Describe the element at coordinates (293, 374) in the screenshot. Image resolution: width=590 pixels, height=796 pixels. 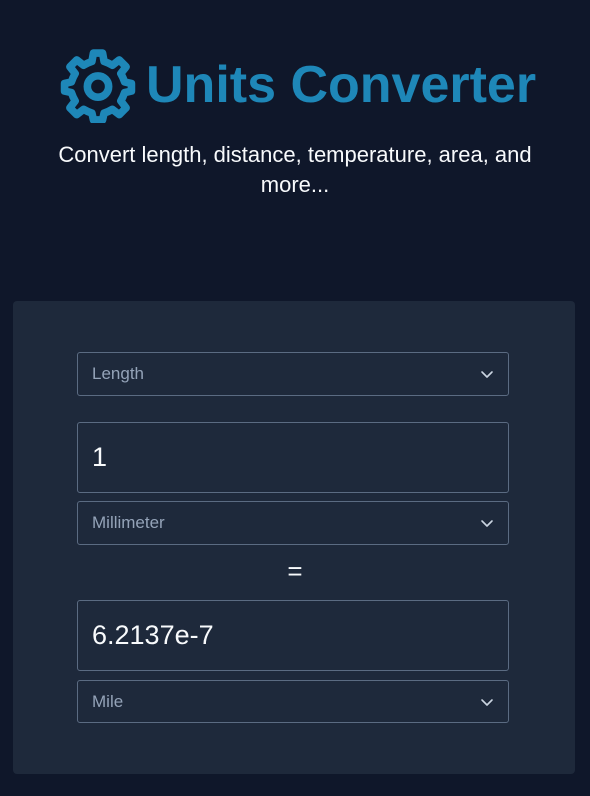
I see `category-select: Length` at that location.